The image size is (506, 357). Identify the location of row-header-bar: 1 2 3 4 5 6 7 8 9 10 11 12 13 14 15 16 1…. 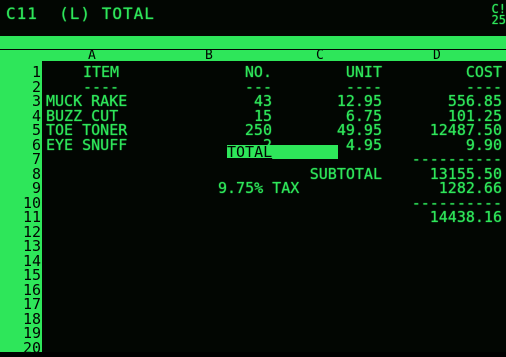
(21, 208).